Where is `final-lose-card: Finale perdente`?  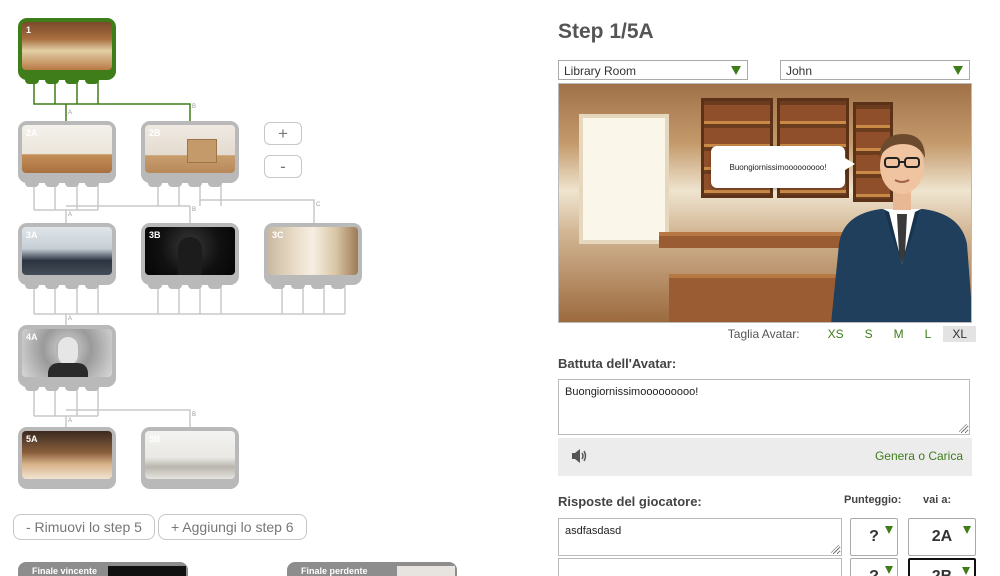
final-lose-card: Finale perdente is located at coordinates (372, 569).